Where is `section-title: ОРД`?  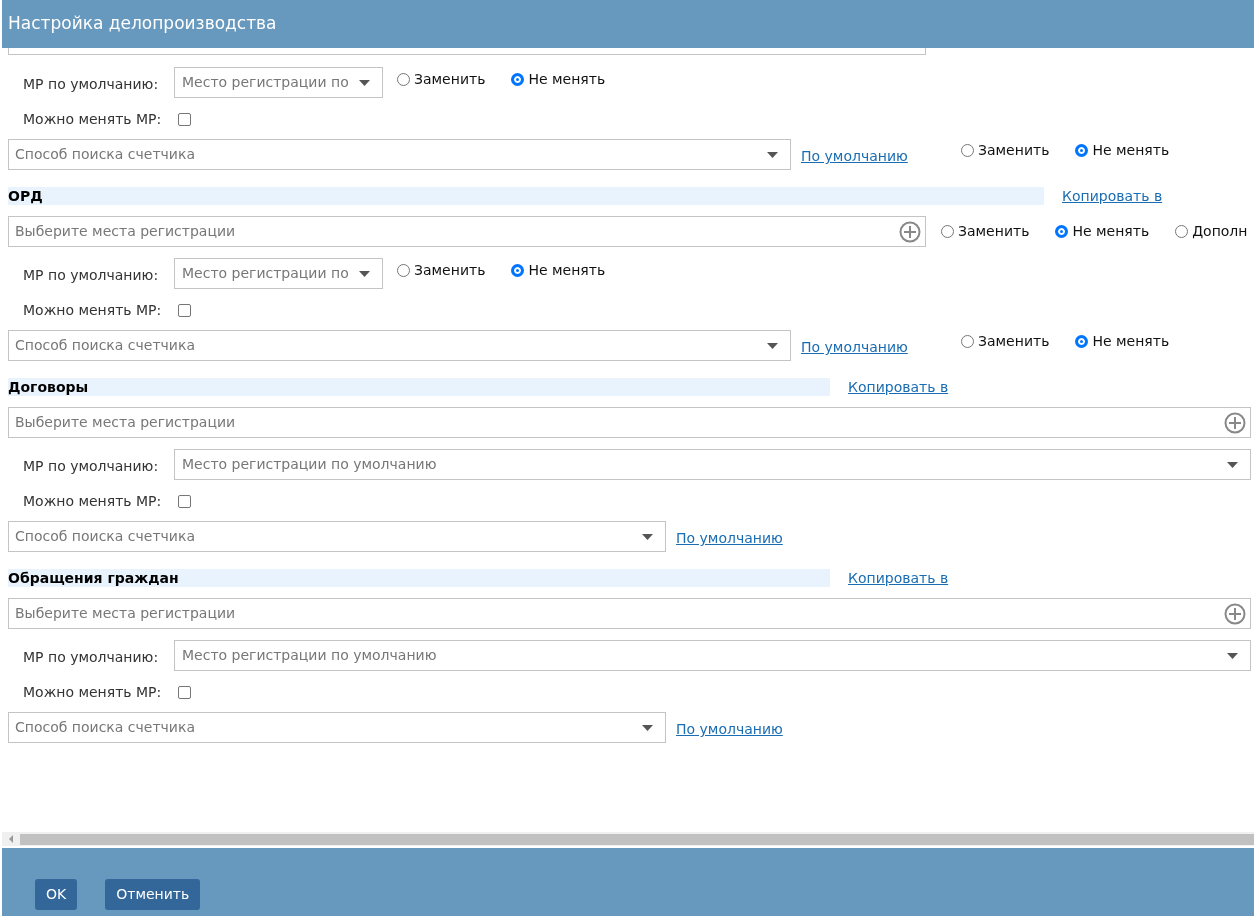
section-title: ОРД is located at coordinates (526, 196).